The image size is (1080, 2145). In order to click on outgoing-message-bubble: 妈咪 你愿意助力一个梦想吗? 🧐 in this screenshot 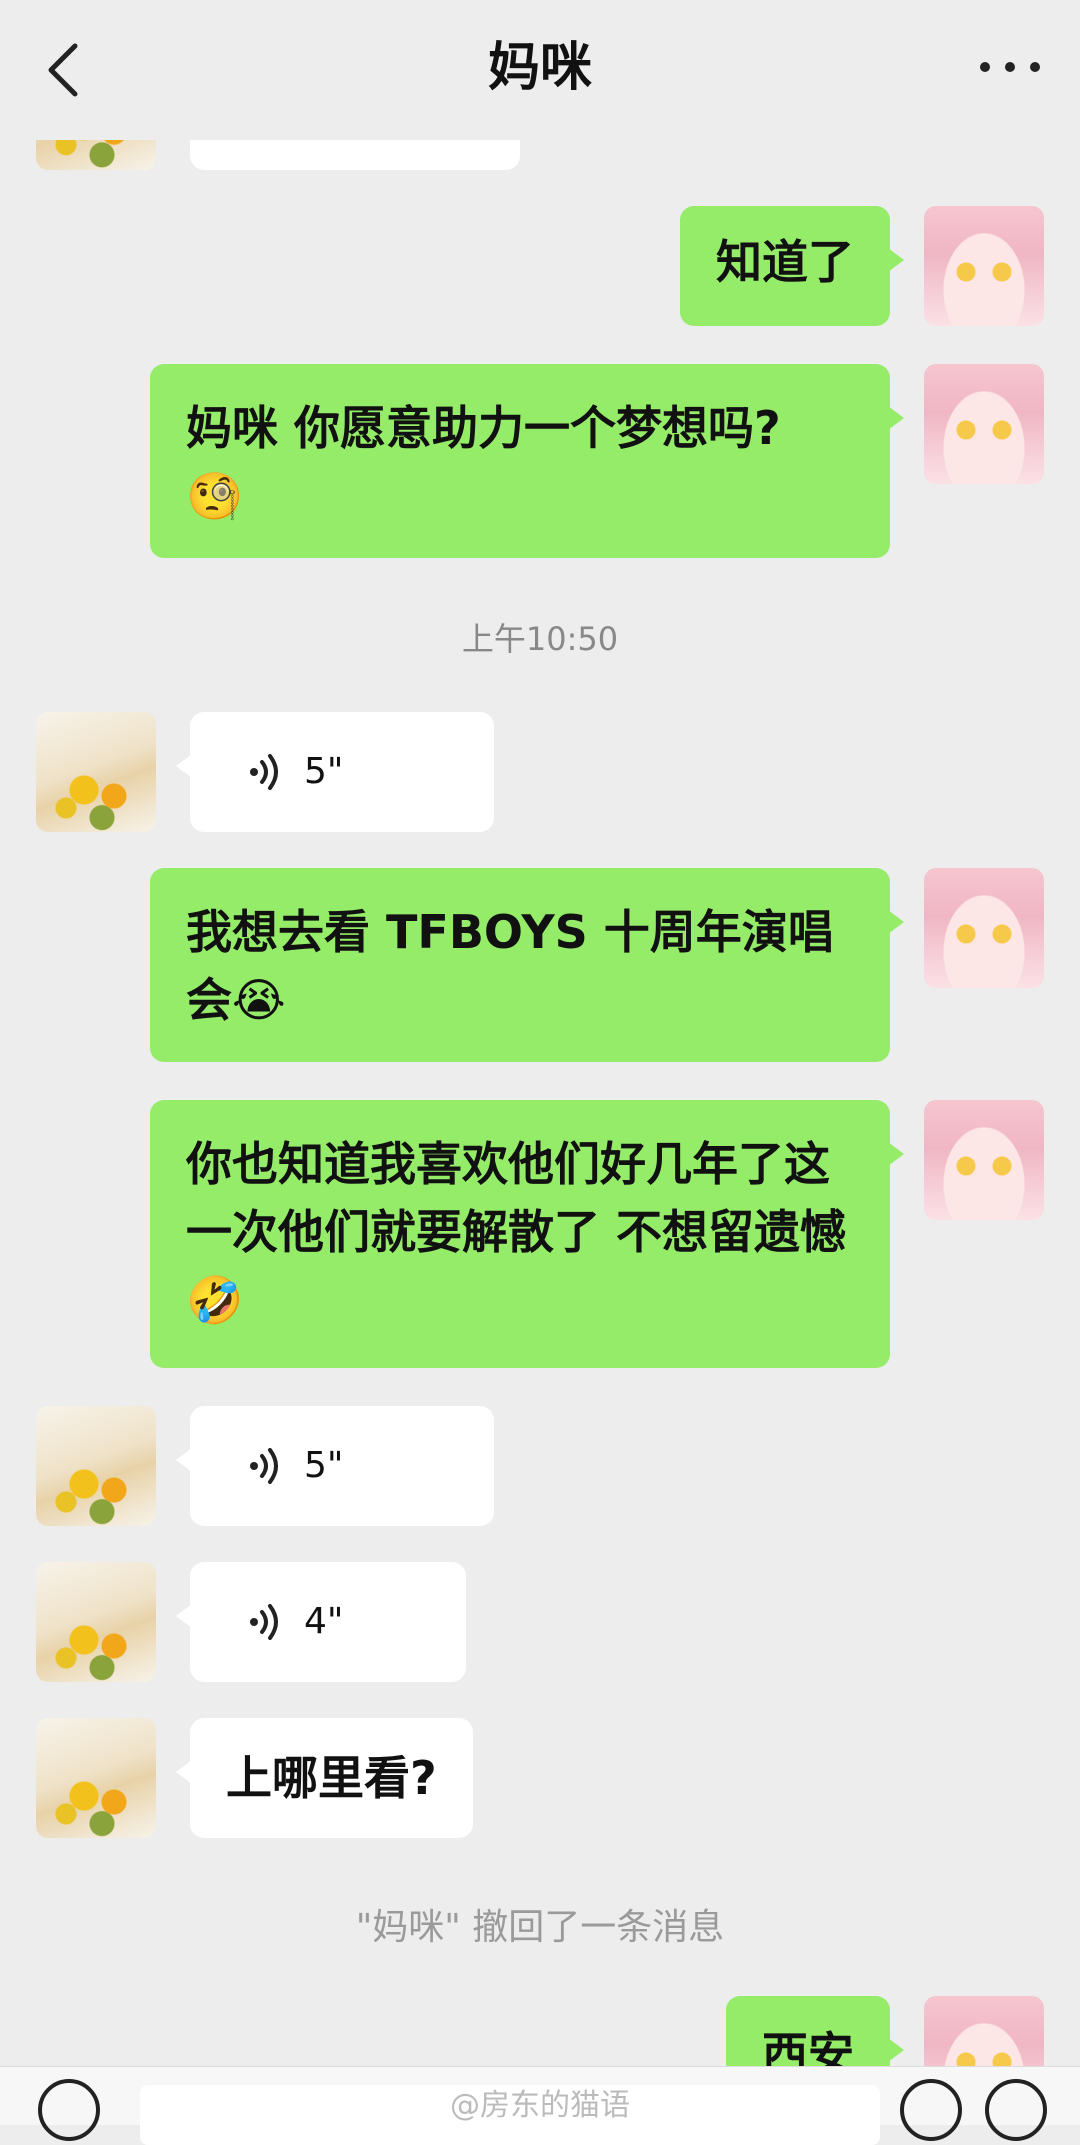, I will do `click(527, 461)`.